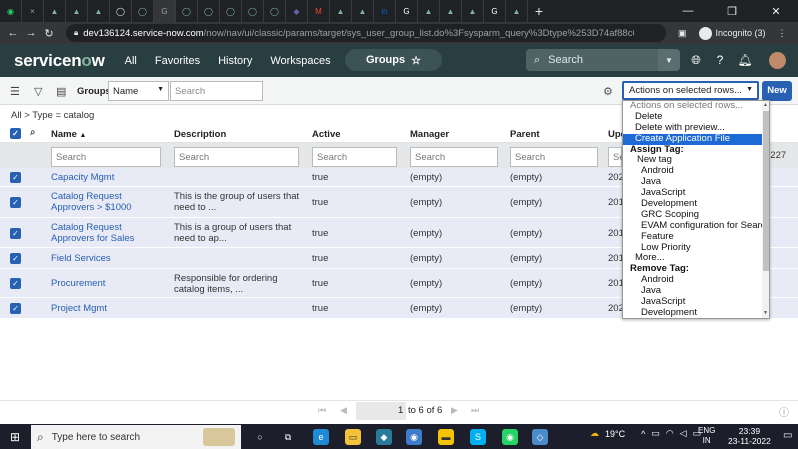  Describe the element at coordinates (454, 157) in the screenshot. I see `search-manager-input: Search` at that location.